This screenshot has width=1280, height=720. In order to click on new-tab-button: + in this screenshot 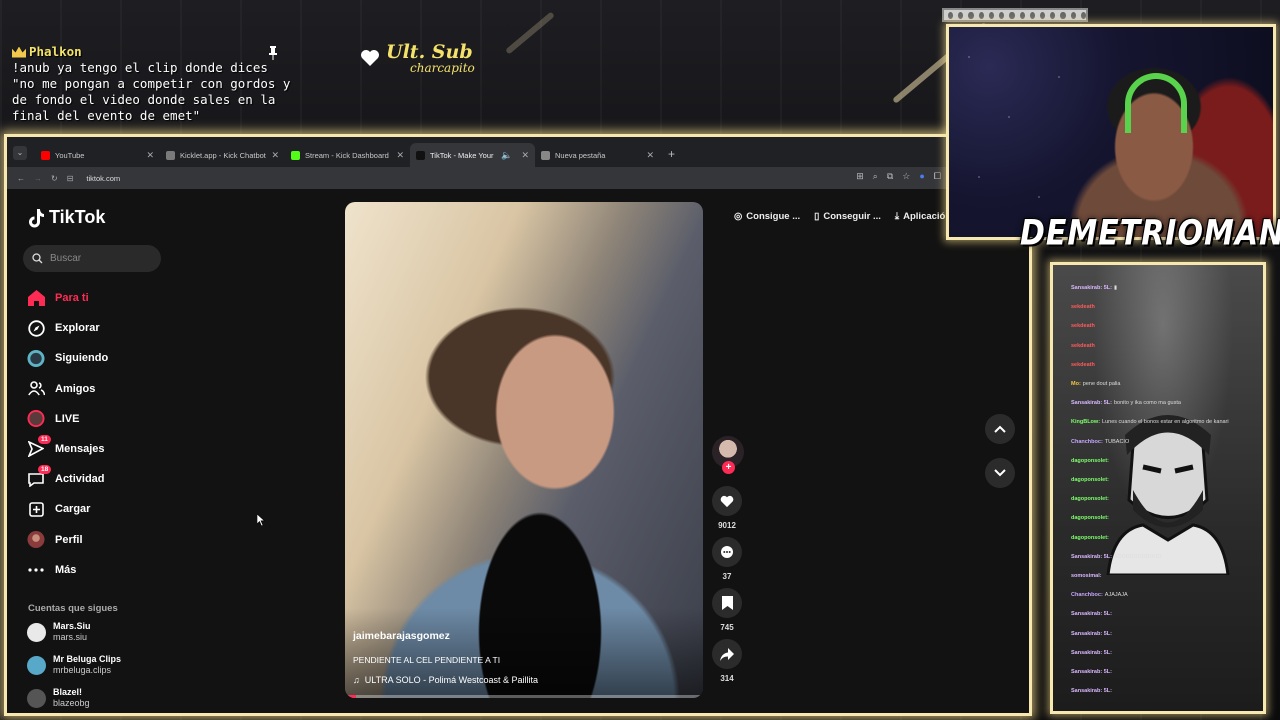, I will do `click(671, 154)`.